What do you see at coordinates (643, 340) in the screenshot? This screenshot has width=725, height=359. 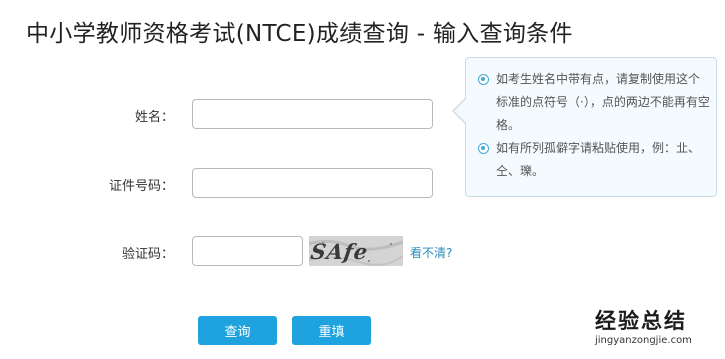 I see `watermark-url: jingyanzongjie.com` at bounding box center [643, 340].